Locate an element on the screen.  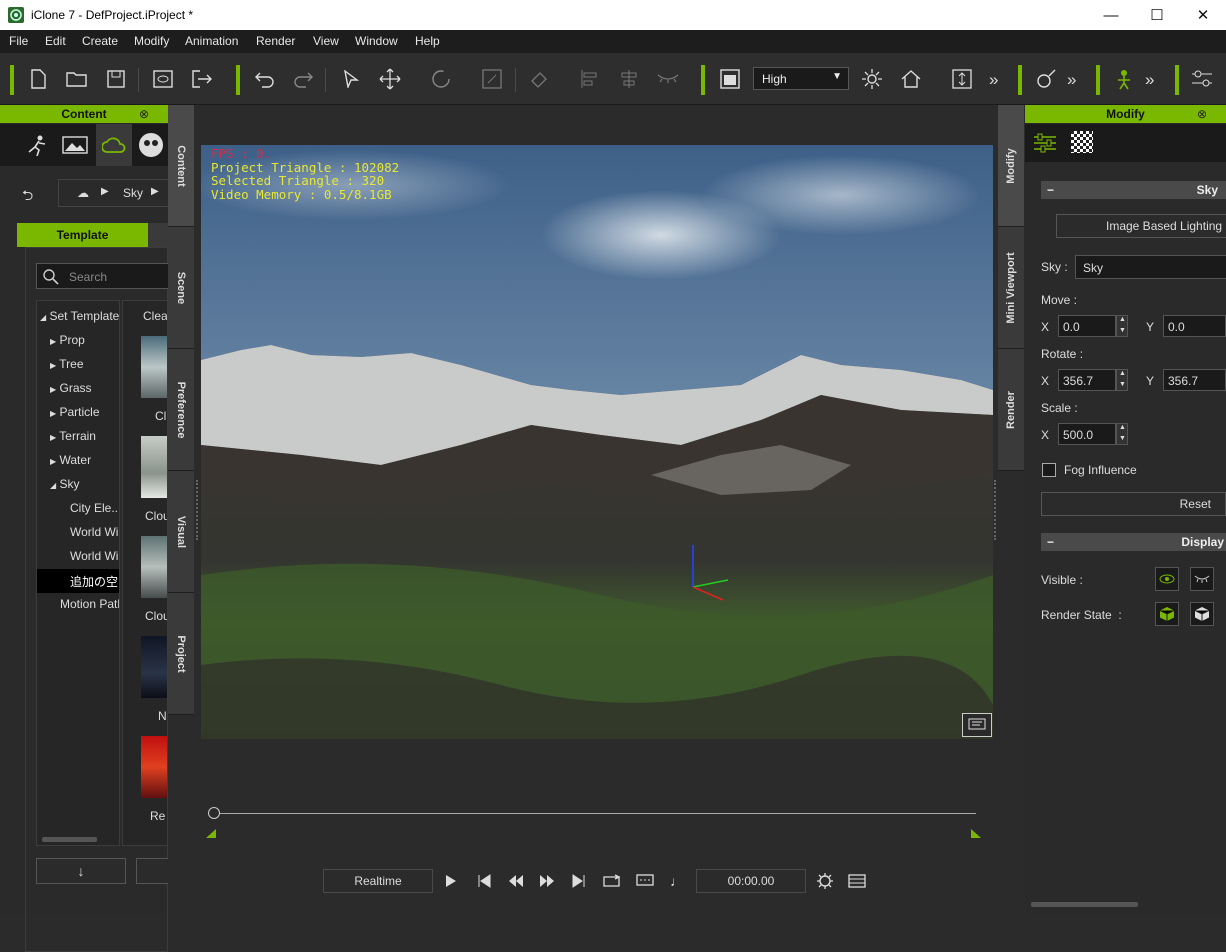
menu-render: Render is located at coordinates (275, 41).